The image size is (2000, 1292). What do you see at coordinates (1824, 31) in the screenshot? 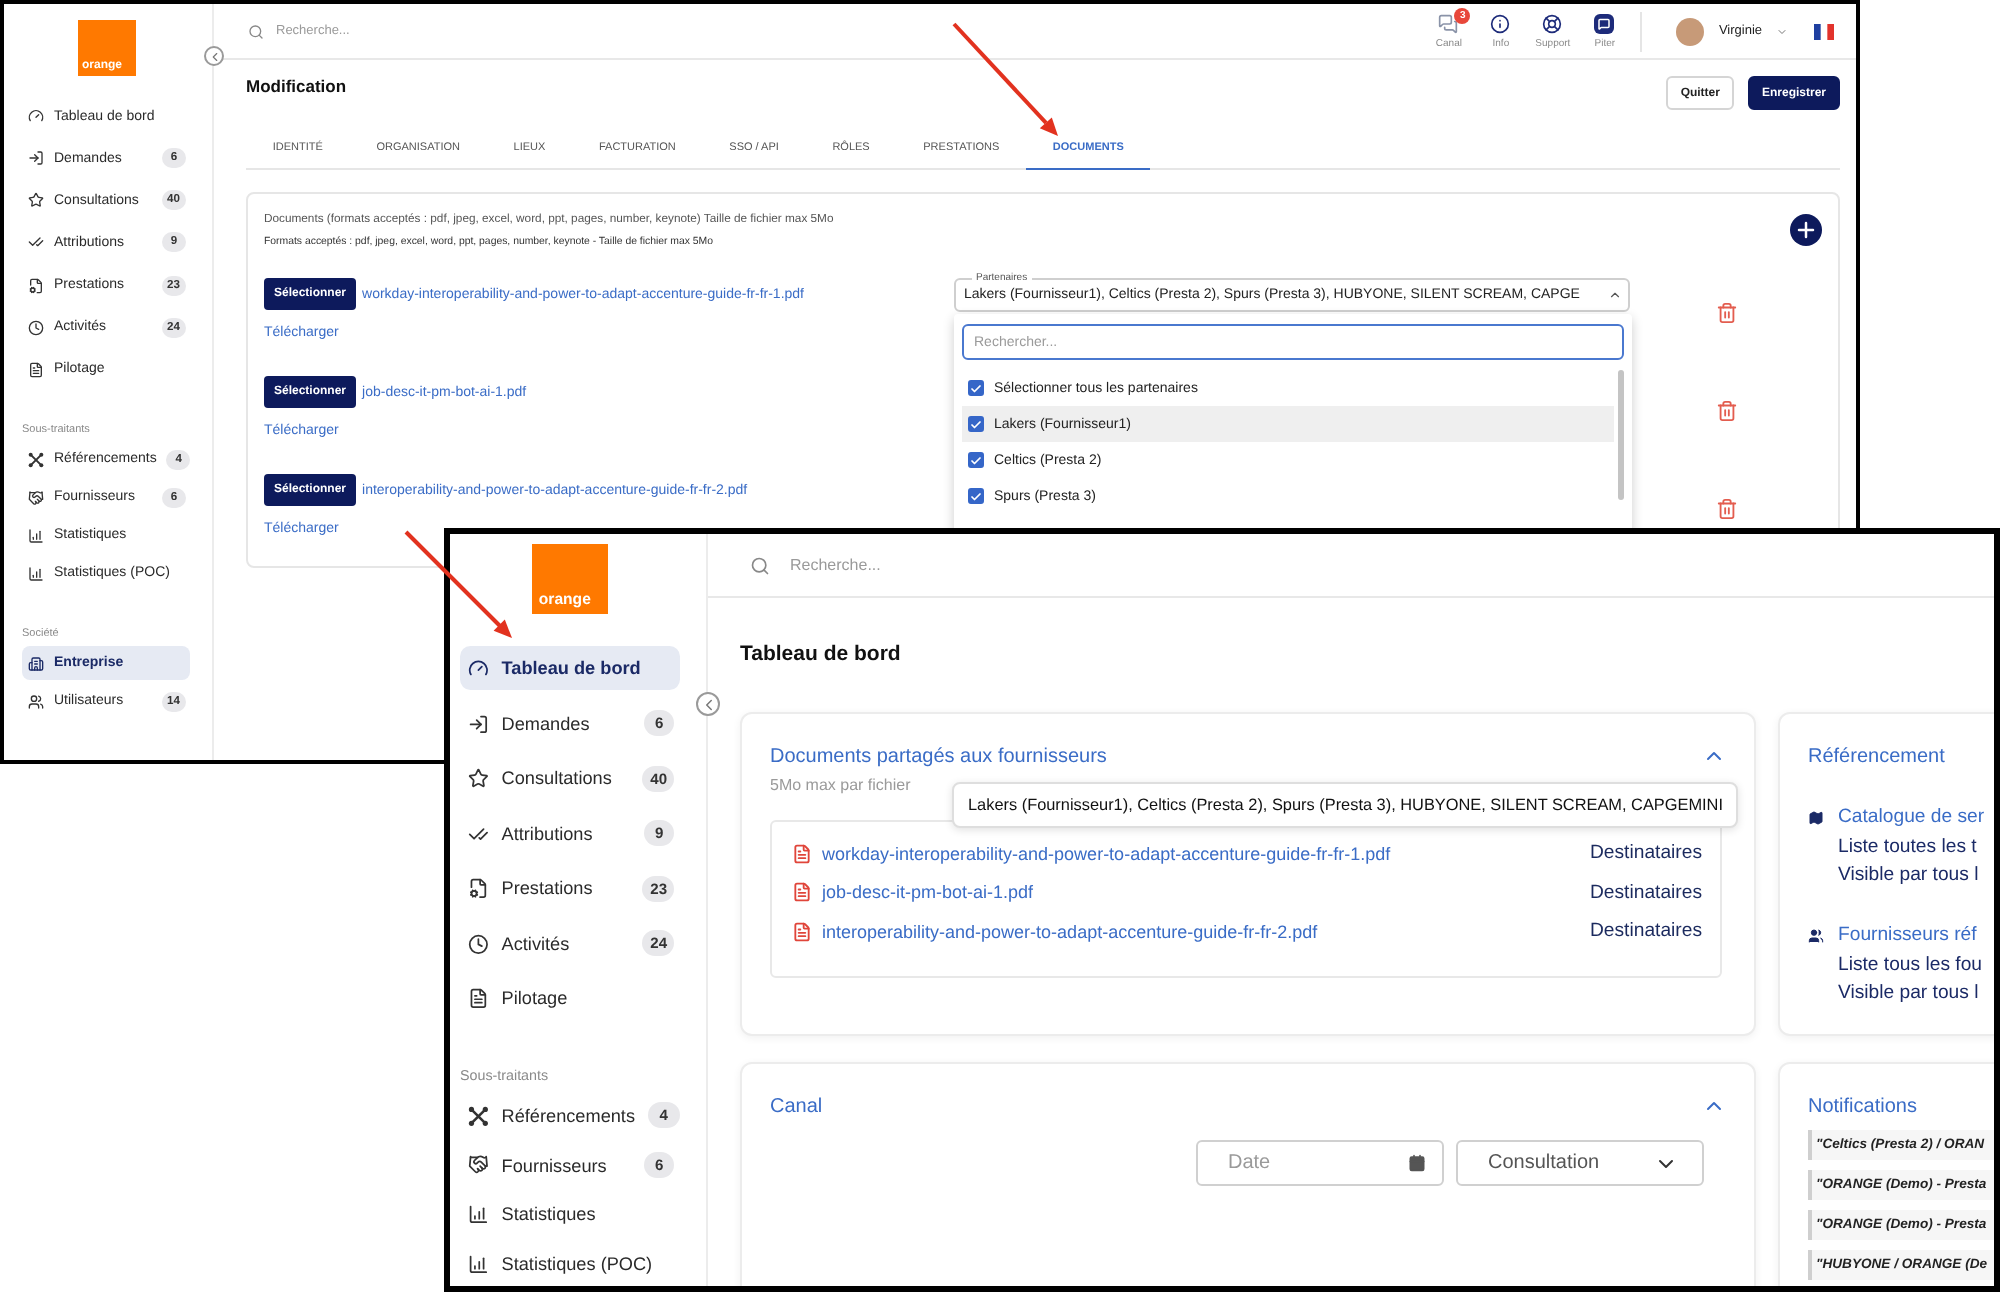
I see `french-flag-icon` at bounding box center [1824, 31].